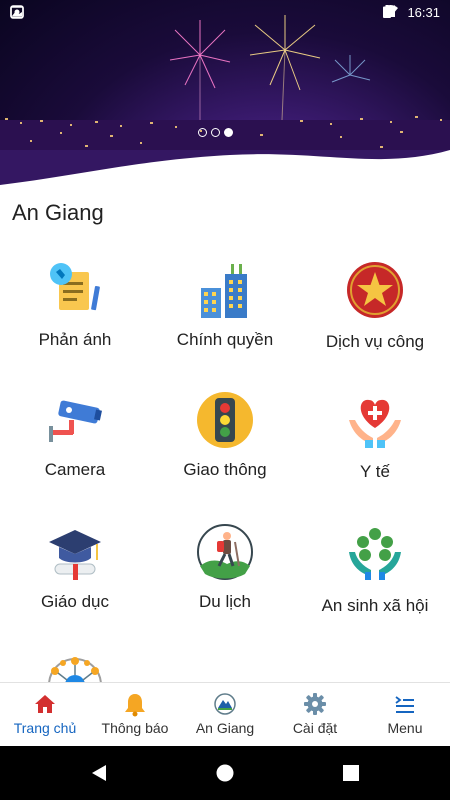  I want to click on service-label: Giao thông, so click(225, 469).